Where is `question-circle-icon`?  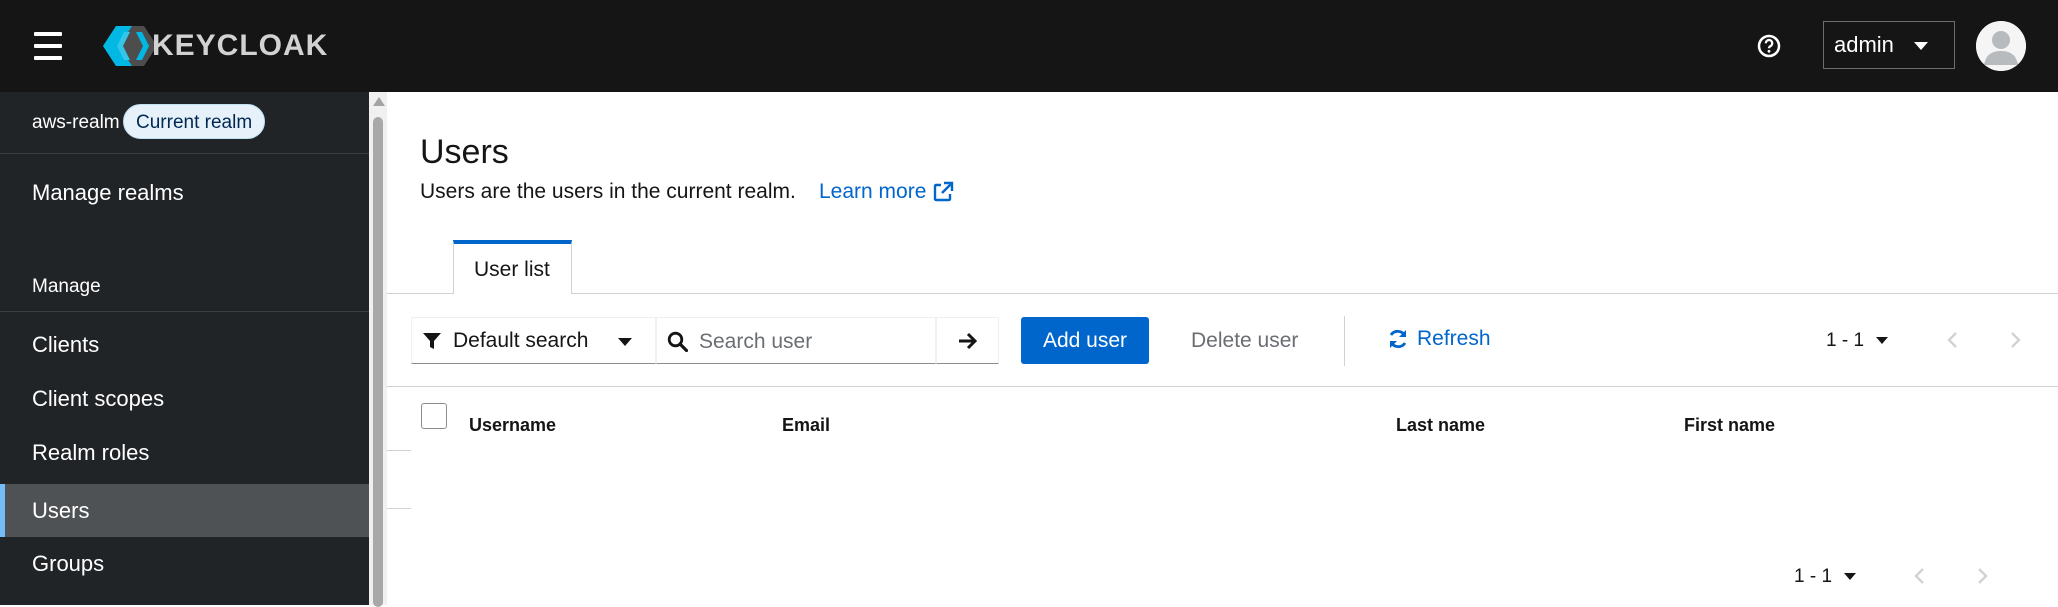
question-circle-icon is located at coordinates (1769, 46).